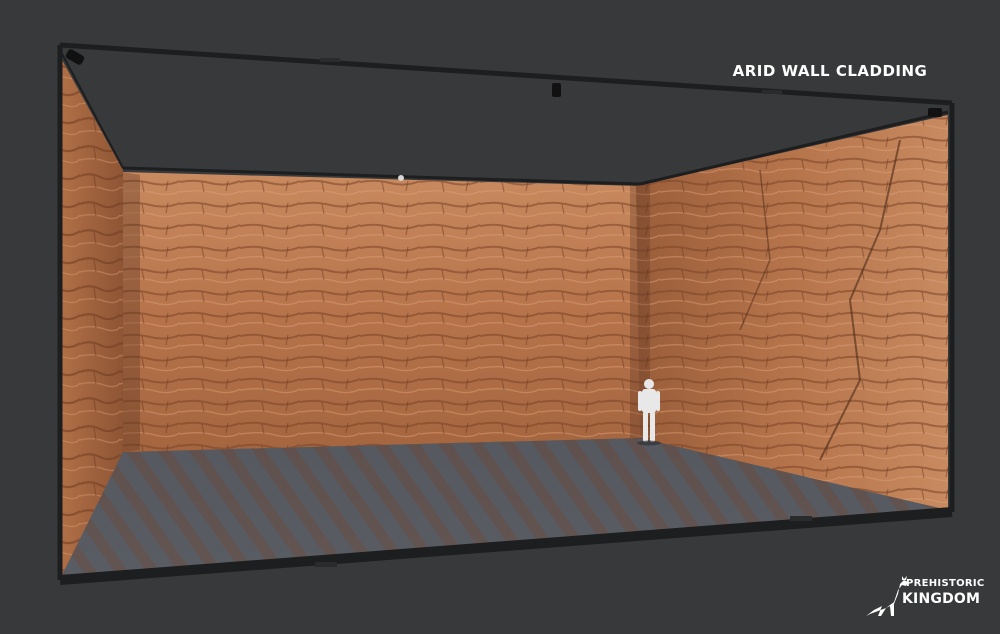 Image resolution: width=1000 pixels, height=634 pixels. What do you see at coordinates (945, 583) in the screenshot?
I see `logo-line1: PREHISTORIC` at bounding box center [945, 583].